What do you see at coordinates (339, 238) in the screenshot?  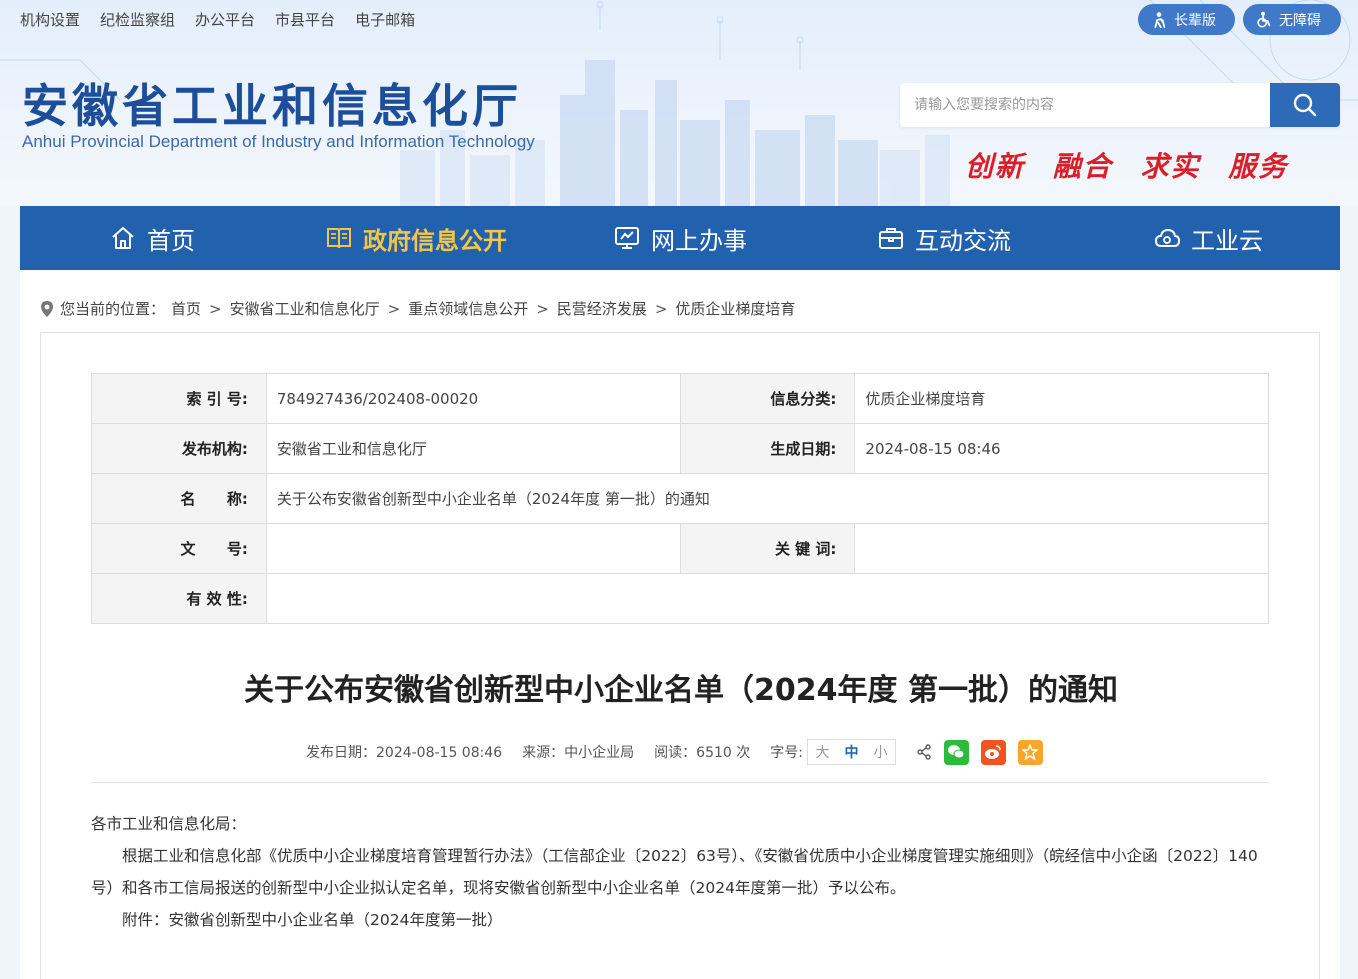 I see `book-icon` at bounding box center [339, 238].